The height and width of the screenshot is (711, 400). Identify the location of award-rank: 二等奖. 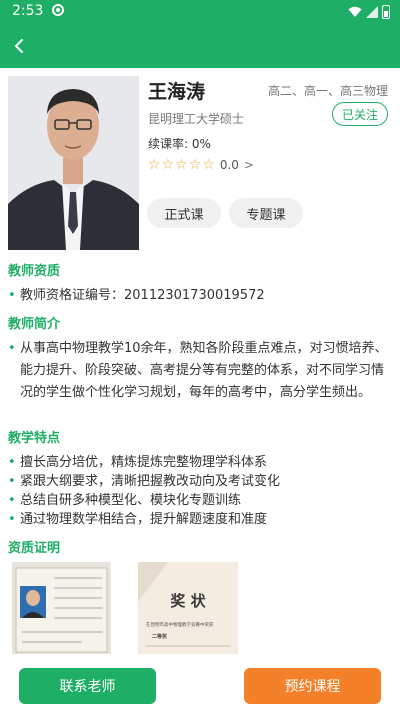
(160, 636).